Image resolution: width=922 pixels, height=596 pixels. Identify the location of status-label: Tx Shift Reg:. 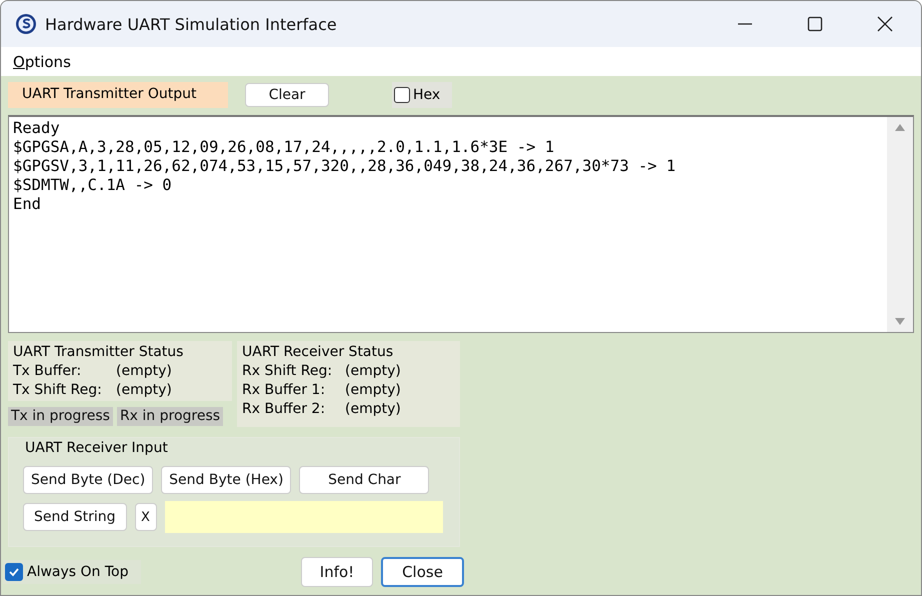
(58, 390).